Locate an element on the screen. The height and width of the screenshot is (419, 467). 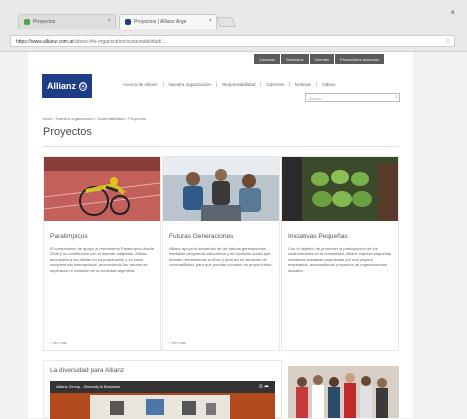
video-title: Allianz Group - Diversity is Business is located at coordinates (88, 386).